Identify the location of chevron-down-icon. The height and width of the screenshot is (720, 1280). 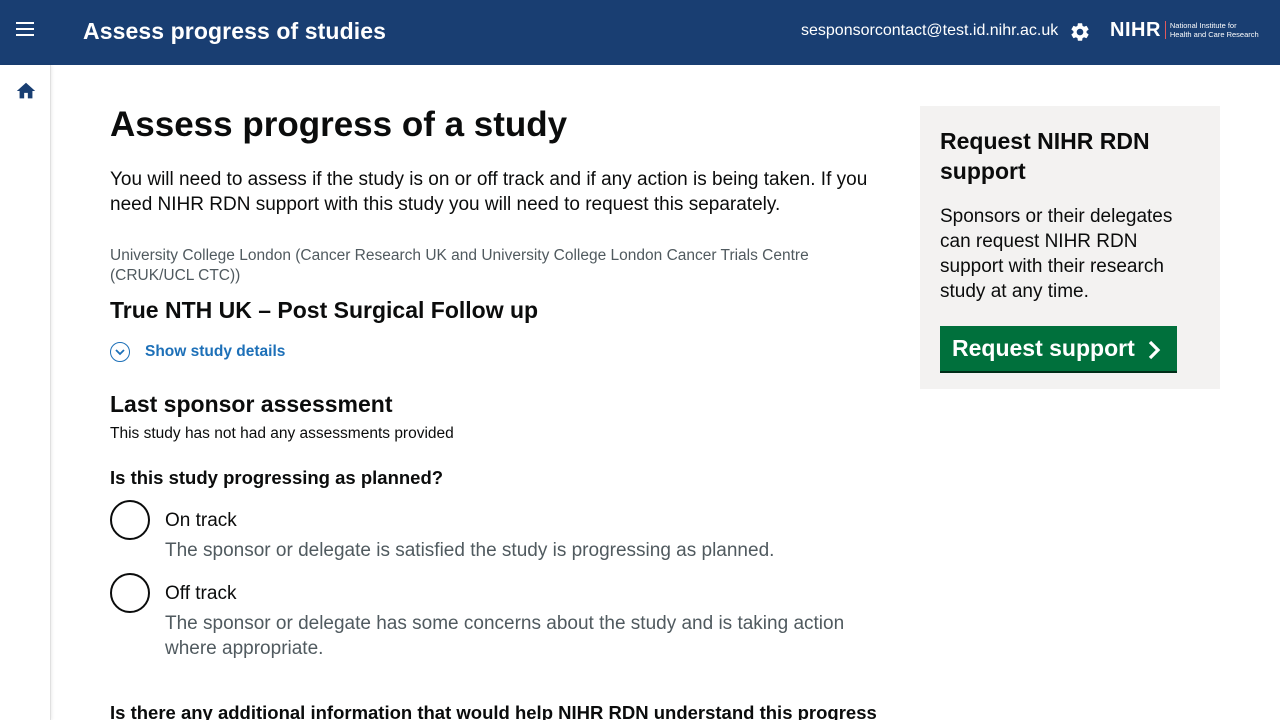
(120, 352).